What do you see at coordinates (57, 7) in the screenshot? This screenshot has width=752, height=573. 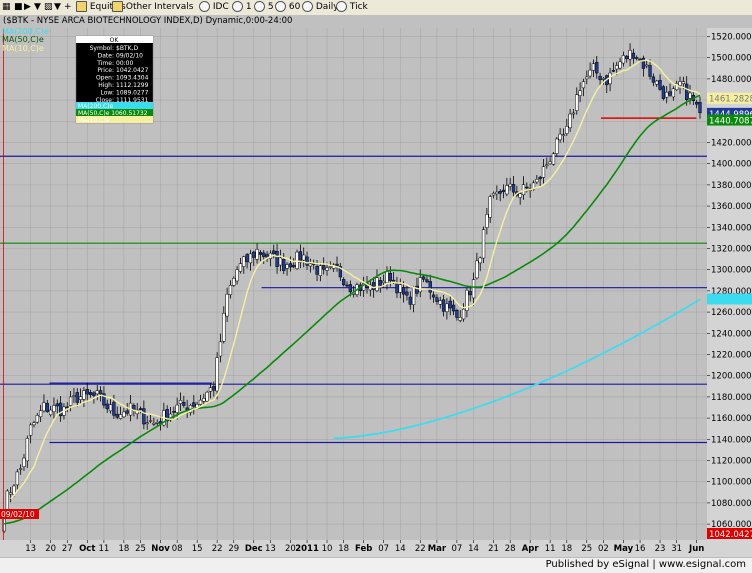 I see `dropdown-icon: ▼` at bounding box center [57, 7].